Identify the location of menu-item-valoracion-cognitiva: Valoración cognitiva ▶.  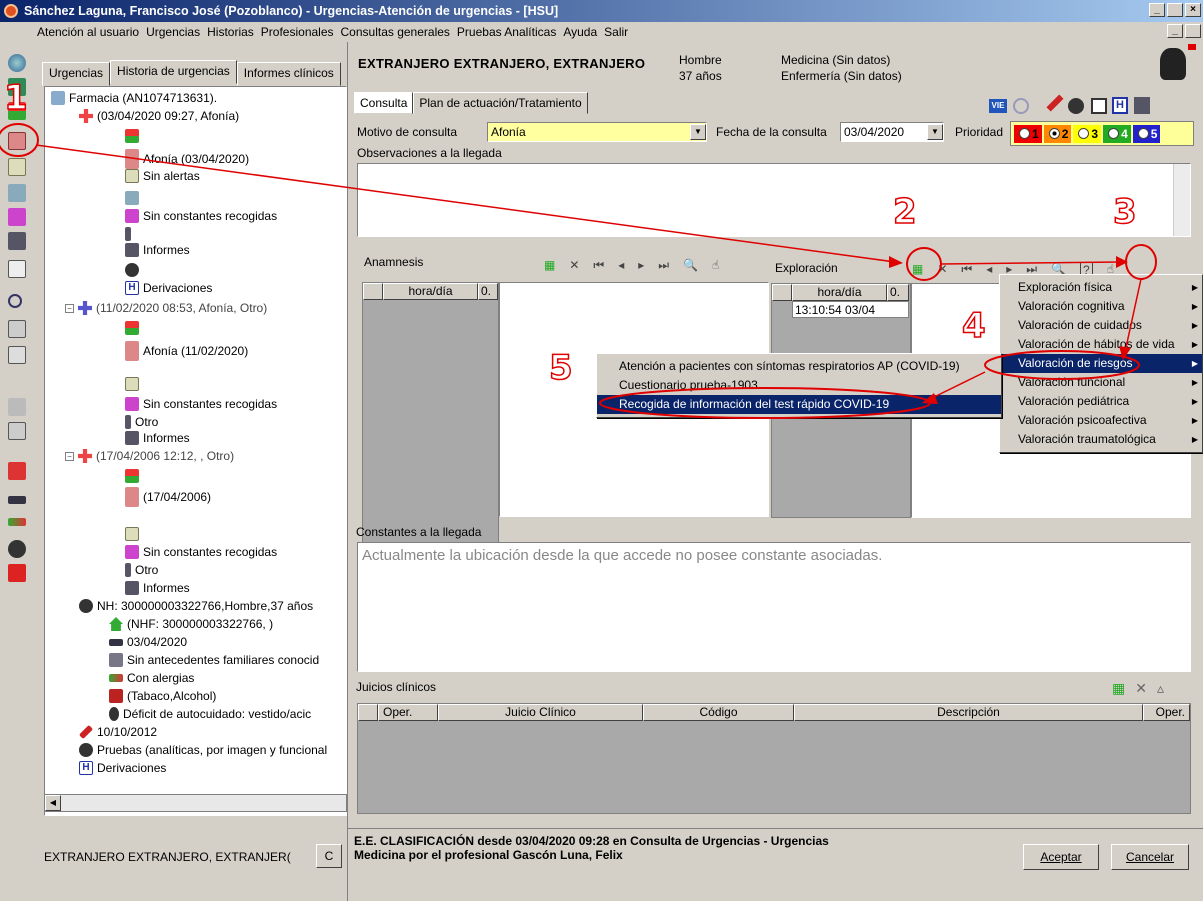
(1101, 306).